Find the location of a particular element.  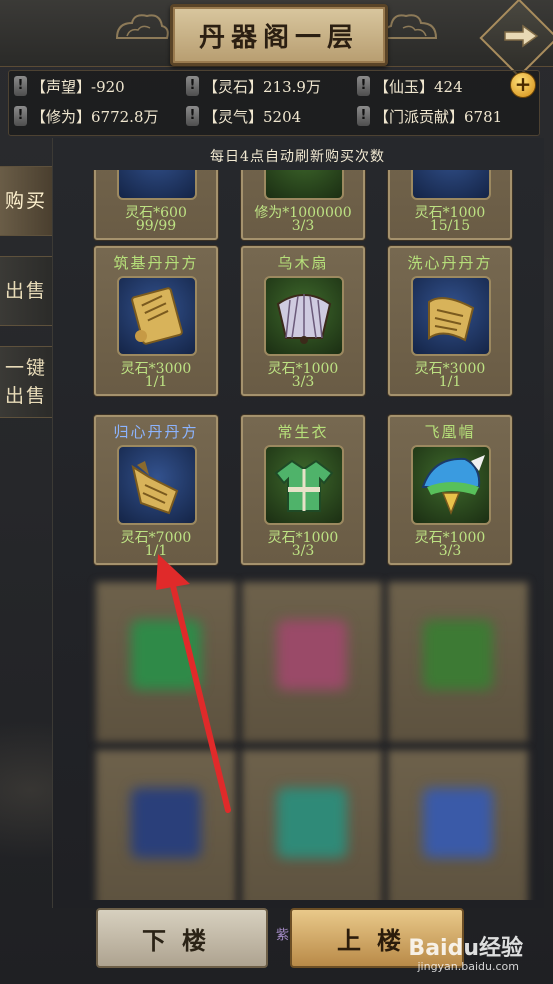

item-name: 筑基丹丹方 is located at coordinates (156, 263).